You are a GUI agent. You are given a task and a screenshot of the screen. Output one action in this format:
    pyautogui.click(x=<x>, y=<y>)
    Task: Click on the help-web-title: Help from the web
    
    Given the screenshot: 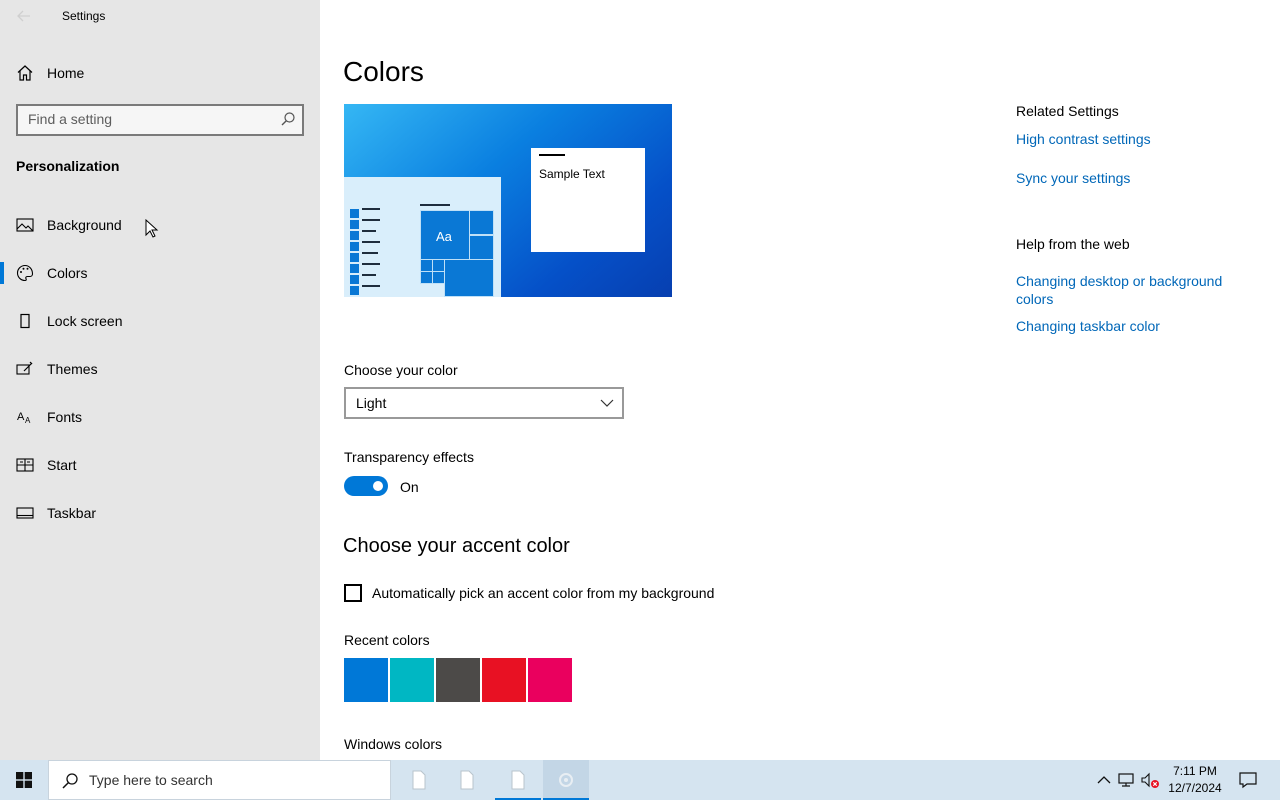 What is the action you would take?
    pyautogui.click(x=1073, y=244)
    